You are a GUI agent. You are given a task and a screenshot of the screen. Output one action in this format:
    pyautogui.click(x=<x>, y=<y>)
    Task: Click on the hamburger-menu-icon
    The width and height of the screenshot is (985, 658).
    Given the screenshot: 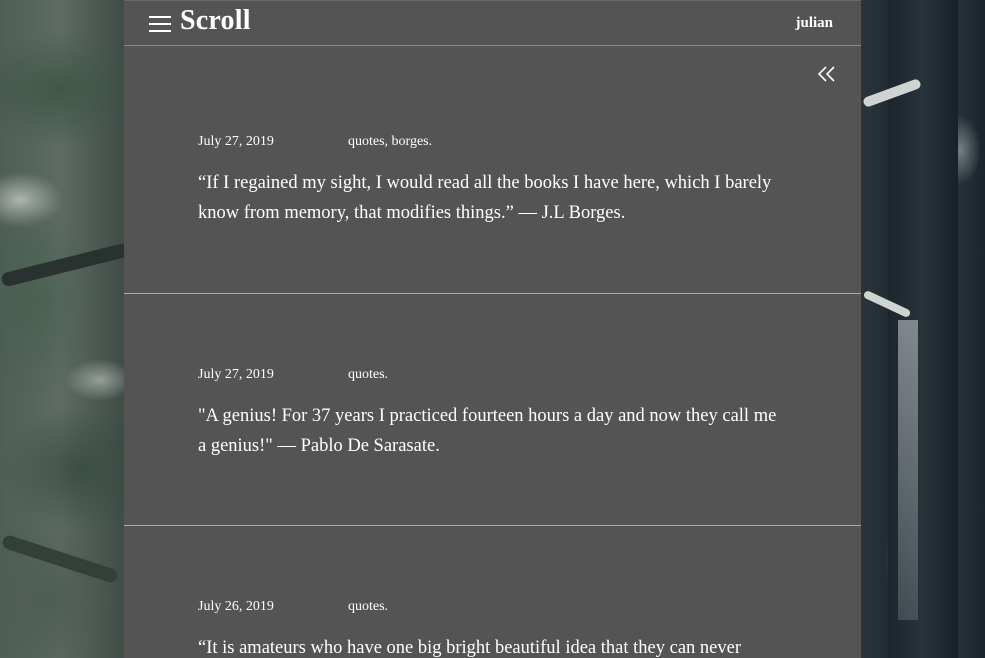 What is the action you would take?
    pyautogui.click(x=160, y=24)
    